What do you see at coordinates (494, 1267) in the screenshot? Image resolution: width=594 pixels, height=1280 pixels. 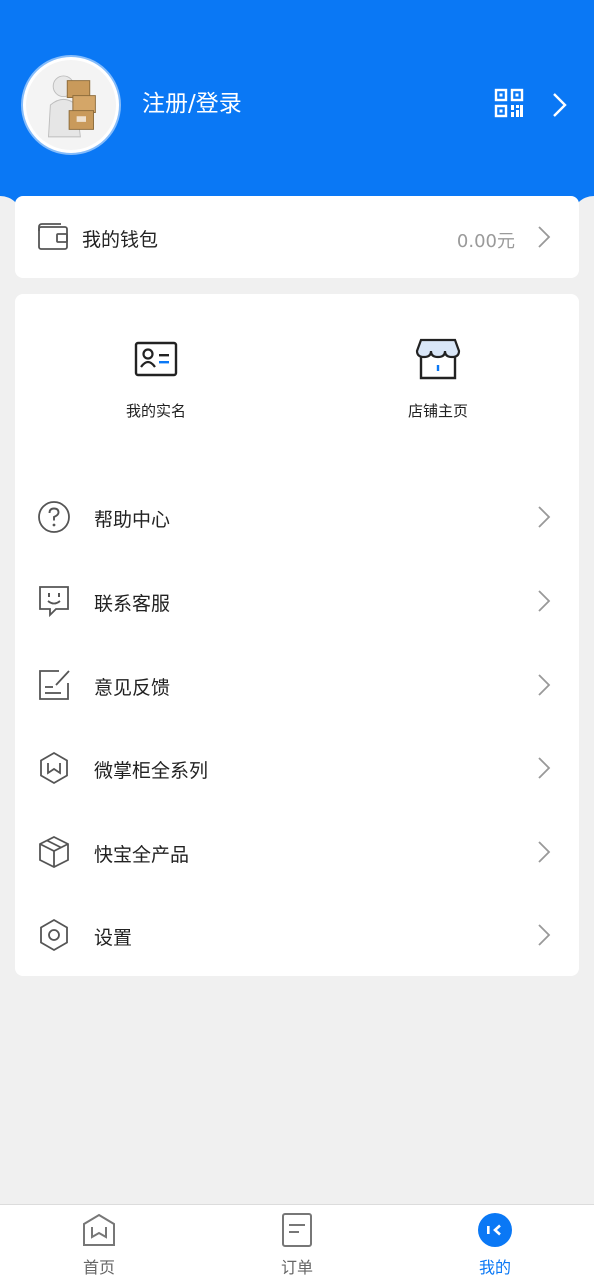 I see `tab-label: 我的` at bounding box center [494, 1267].